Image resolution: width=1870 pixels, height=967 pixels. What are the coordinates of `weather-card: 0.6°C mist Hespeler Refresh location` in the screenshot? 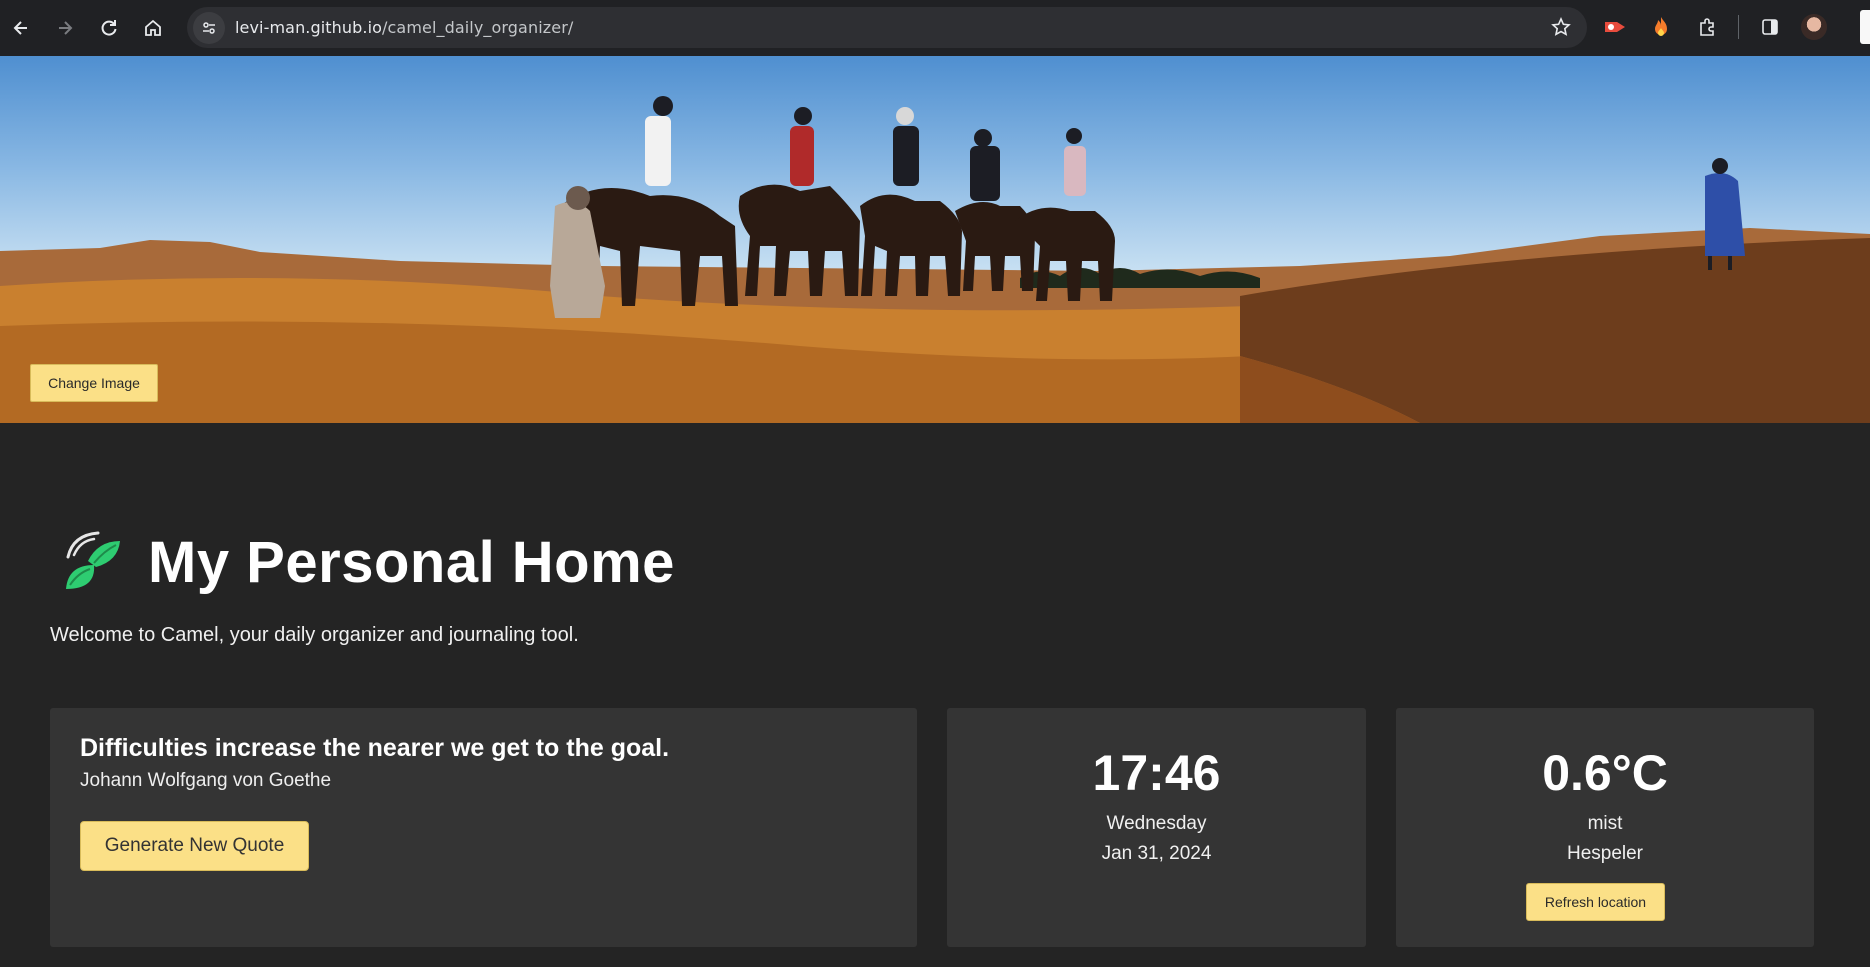 It's located at (1605, 827).